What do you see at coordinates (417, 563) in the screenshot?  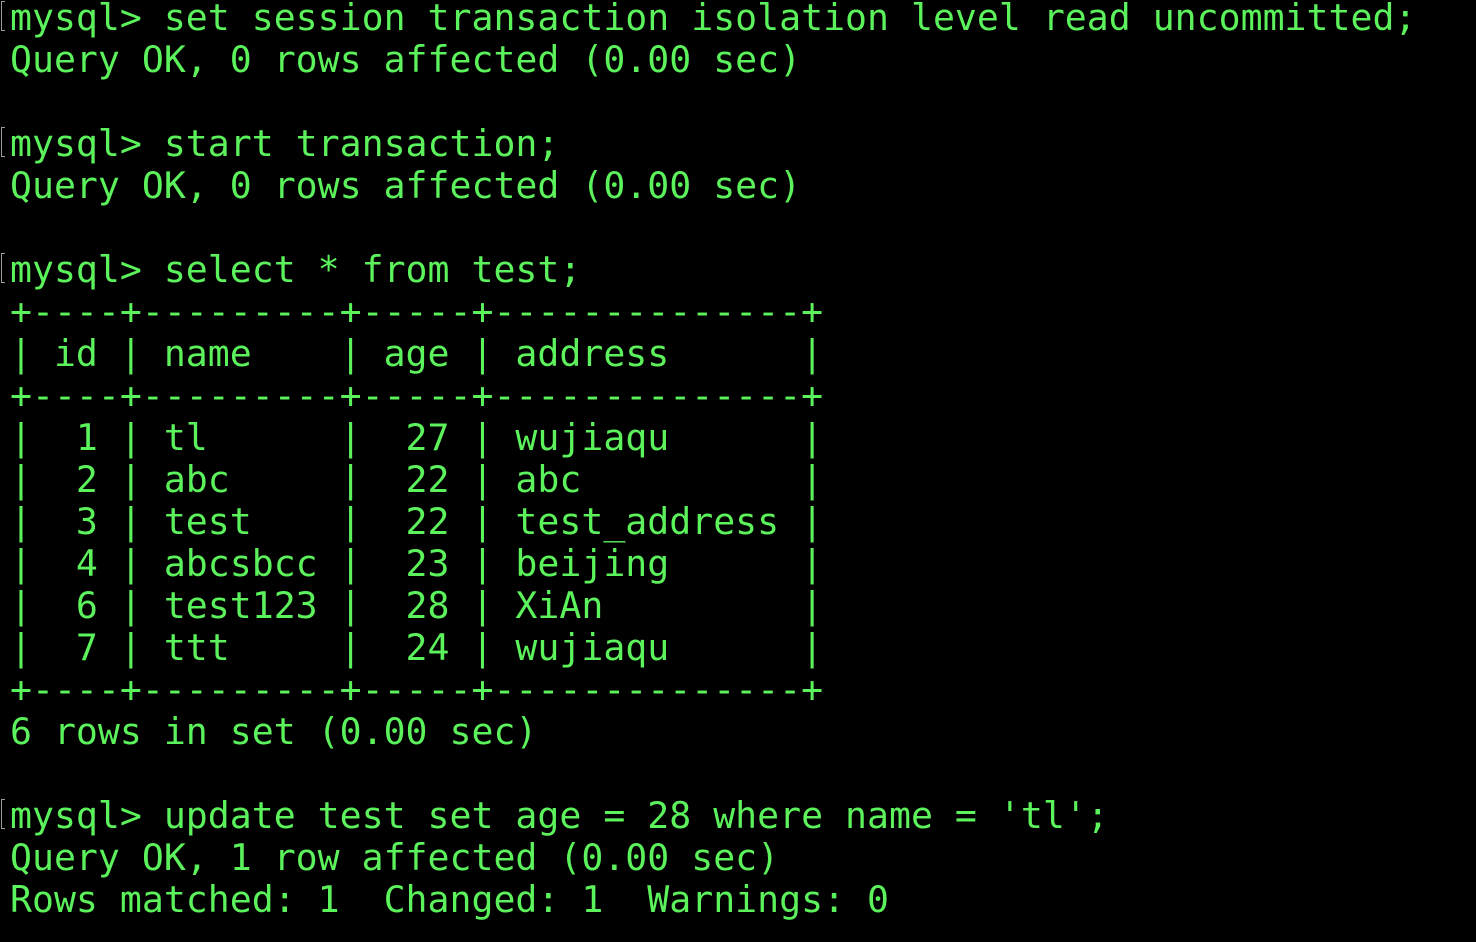 I see `table-row: | 4 | abcsbcc | 23 | beijing |` at bounding box center [417, 563].